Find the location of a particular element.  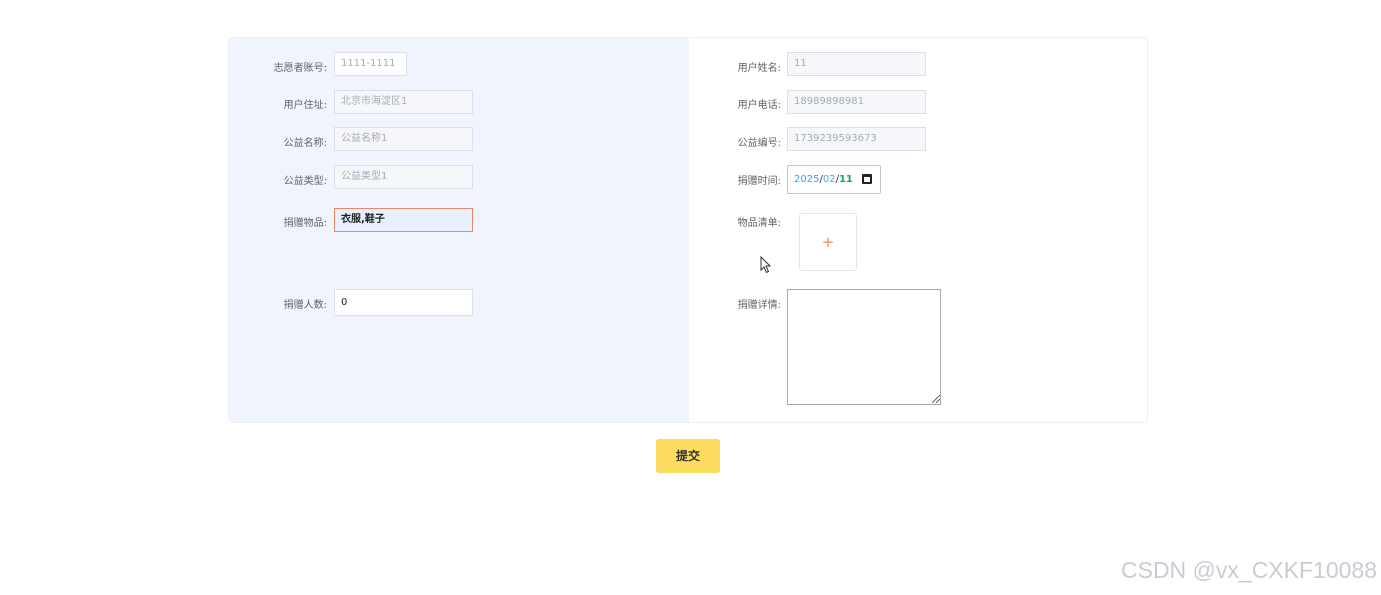

charity-name-field: 公益名称1 is located at coordinates (403, 139).